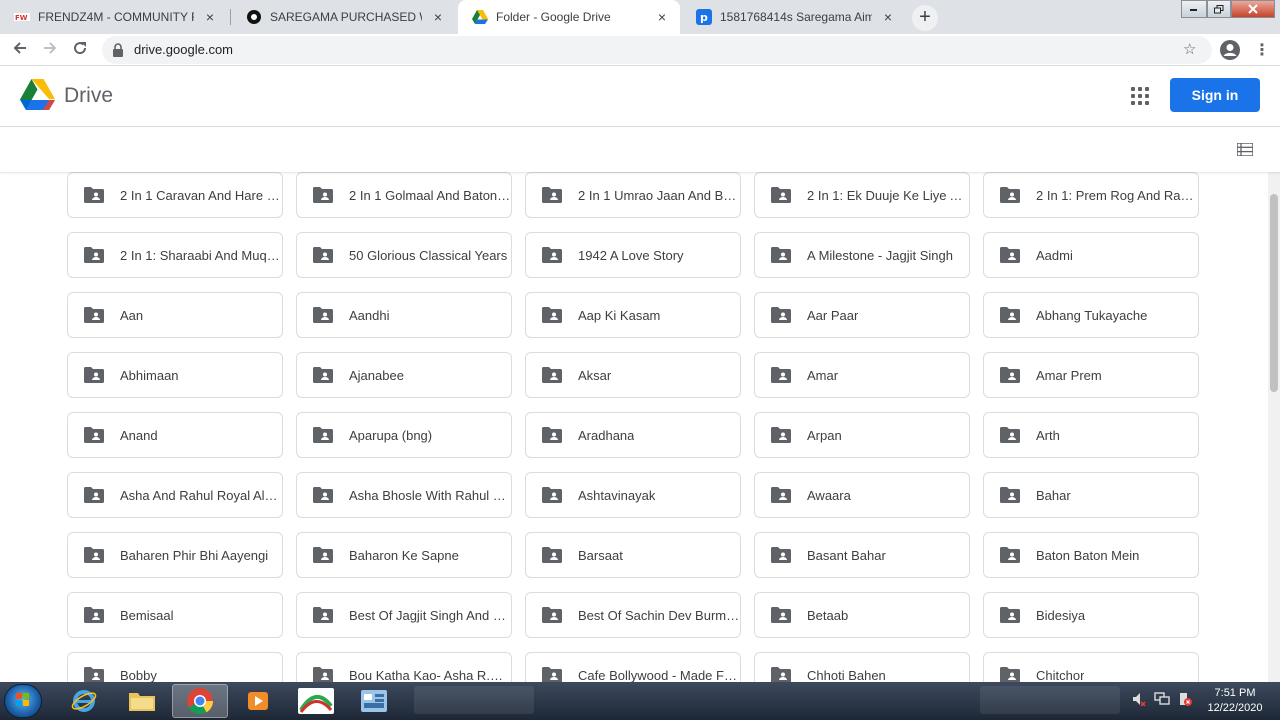 The height and width of the screenshot is (722, 1280). What do you see at coordinates (633, 615) in the screenshot?
I see `folder-card: Best Of Sachin Dev Burman` at bounding box center [633, 615].